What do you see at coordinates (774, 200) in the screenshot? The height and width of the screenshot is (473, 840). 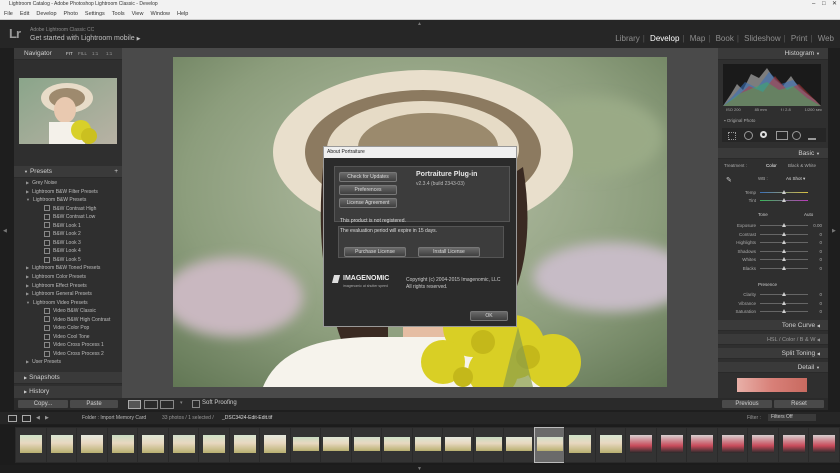 I see `tint-slider: Tint` at bounding box center [774, 200].